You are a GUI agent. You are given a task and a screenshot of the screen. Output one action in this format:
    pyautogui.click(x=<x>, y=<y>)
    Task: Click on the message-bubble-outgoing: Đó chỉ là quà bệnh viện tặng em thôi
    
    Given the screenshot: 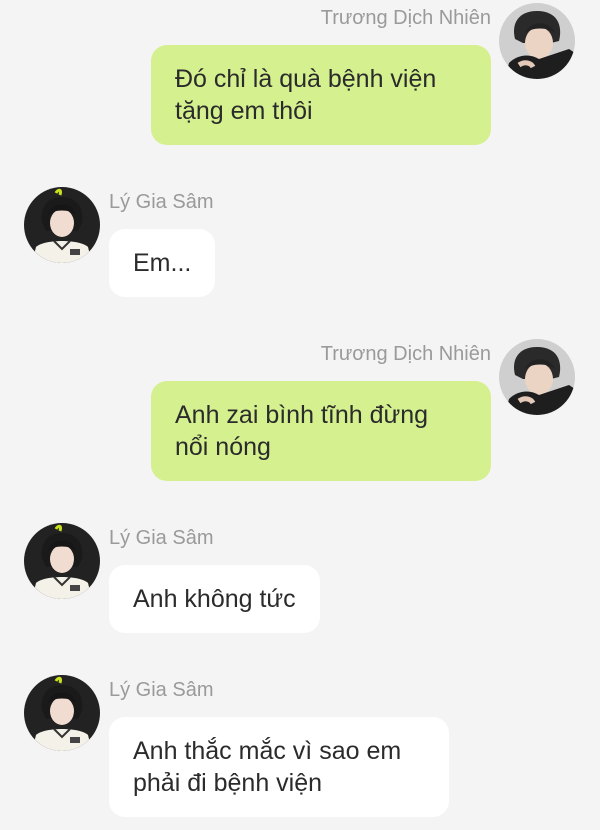 What is the action you would take?
    pyautogui.click(x=321, y=95)
    